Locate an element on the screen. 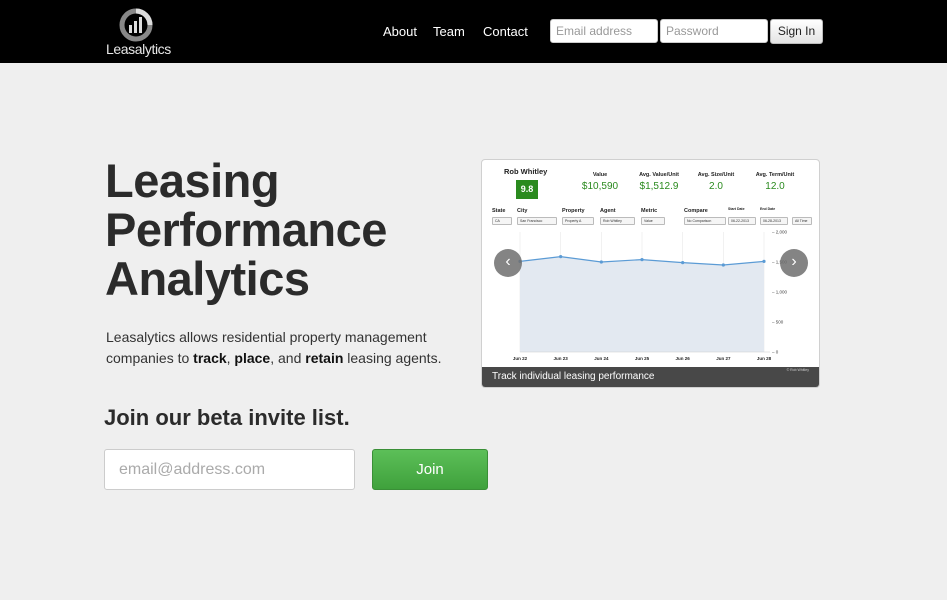  stat-label: Avg. Value/Unit is located at coordinates (659, 175).